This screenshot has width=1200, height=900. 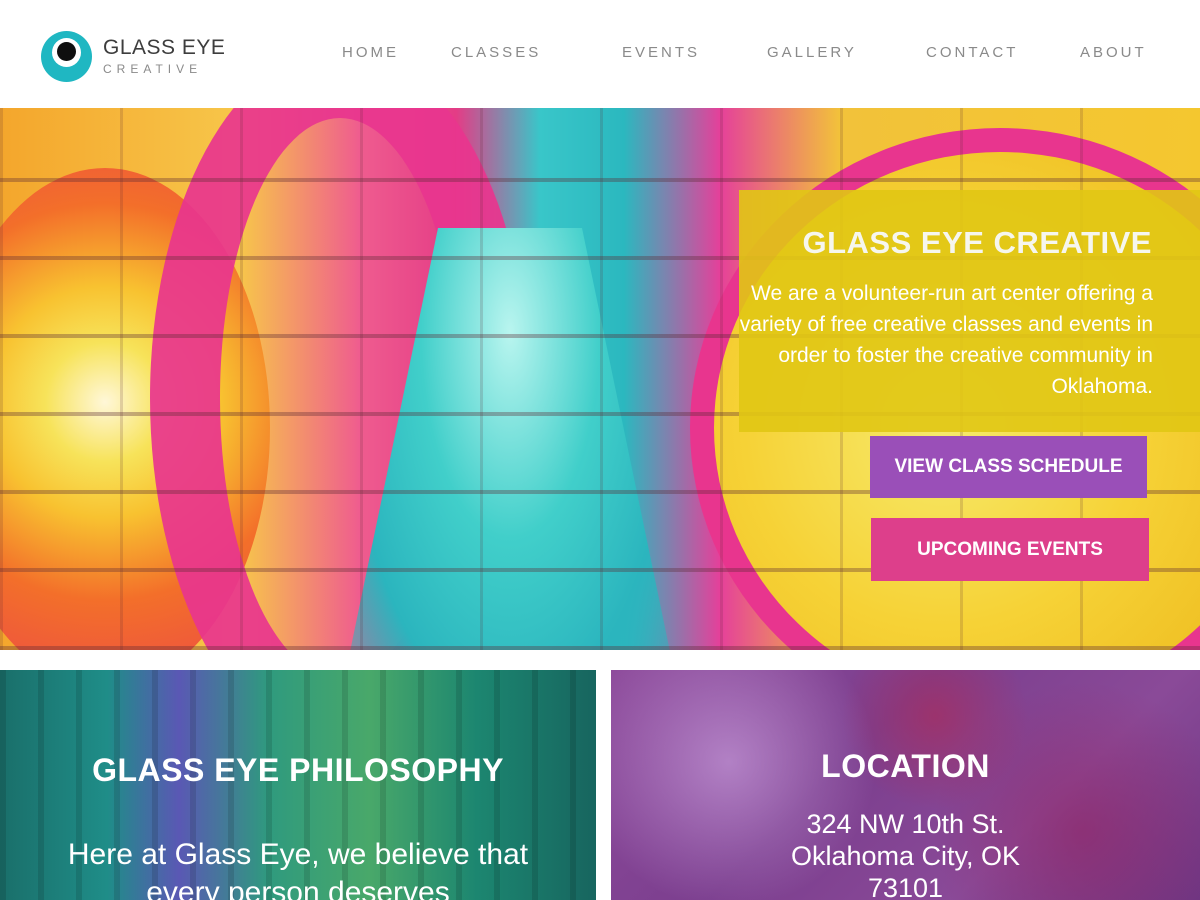 I want to click on nav-home: HOME, so click(x=370, y=52).